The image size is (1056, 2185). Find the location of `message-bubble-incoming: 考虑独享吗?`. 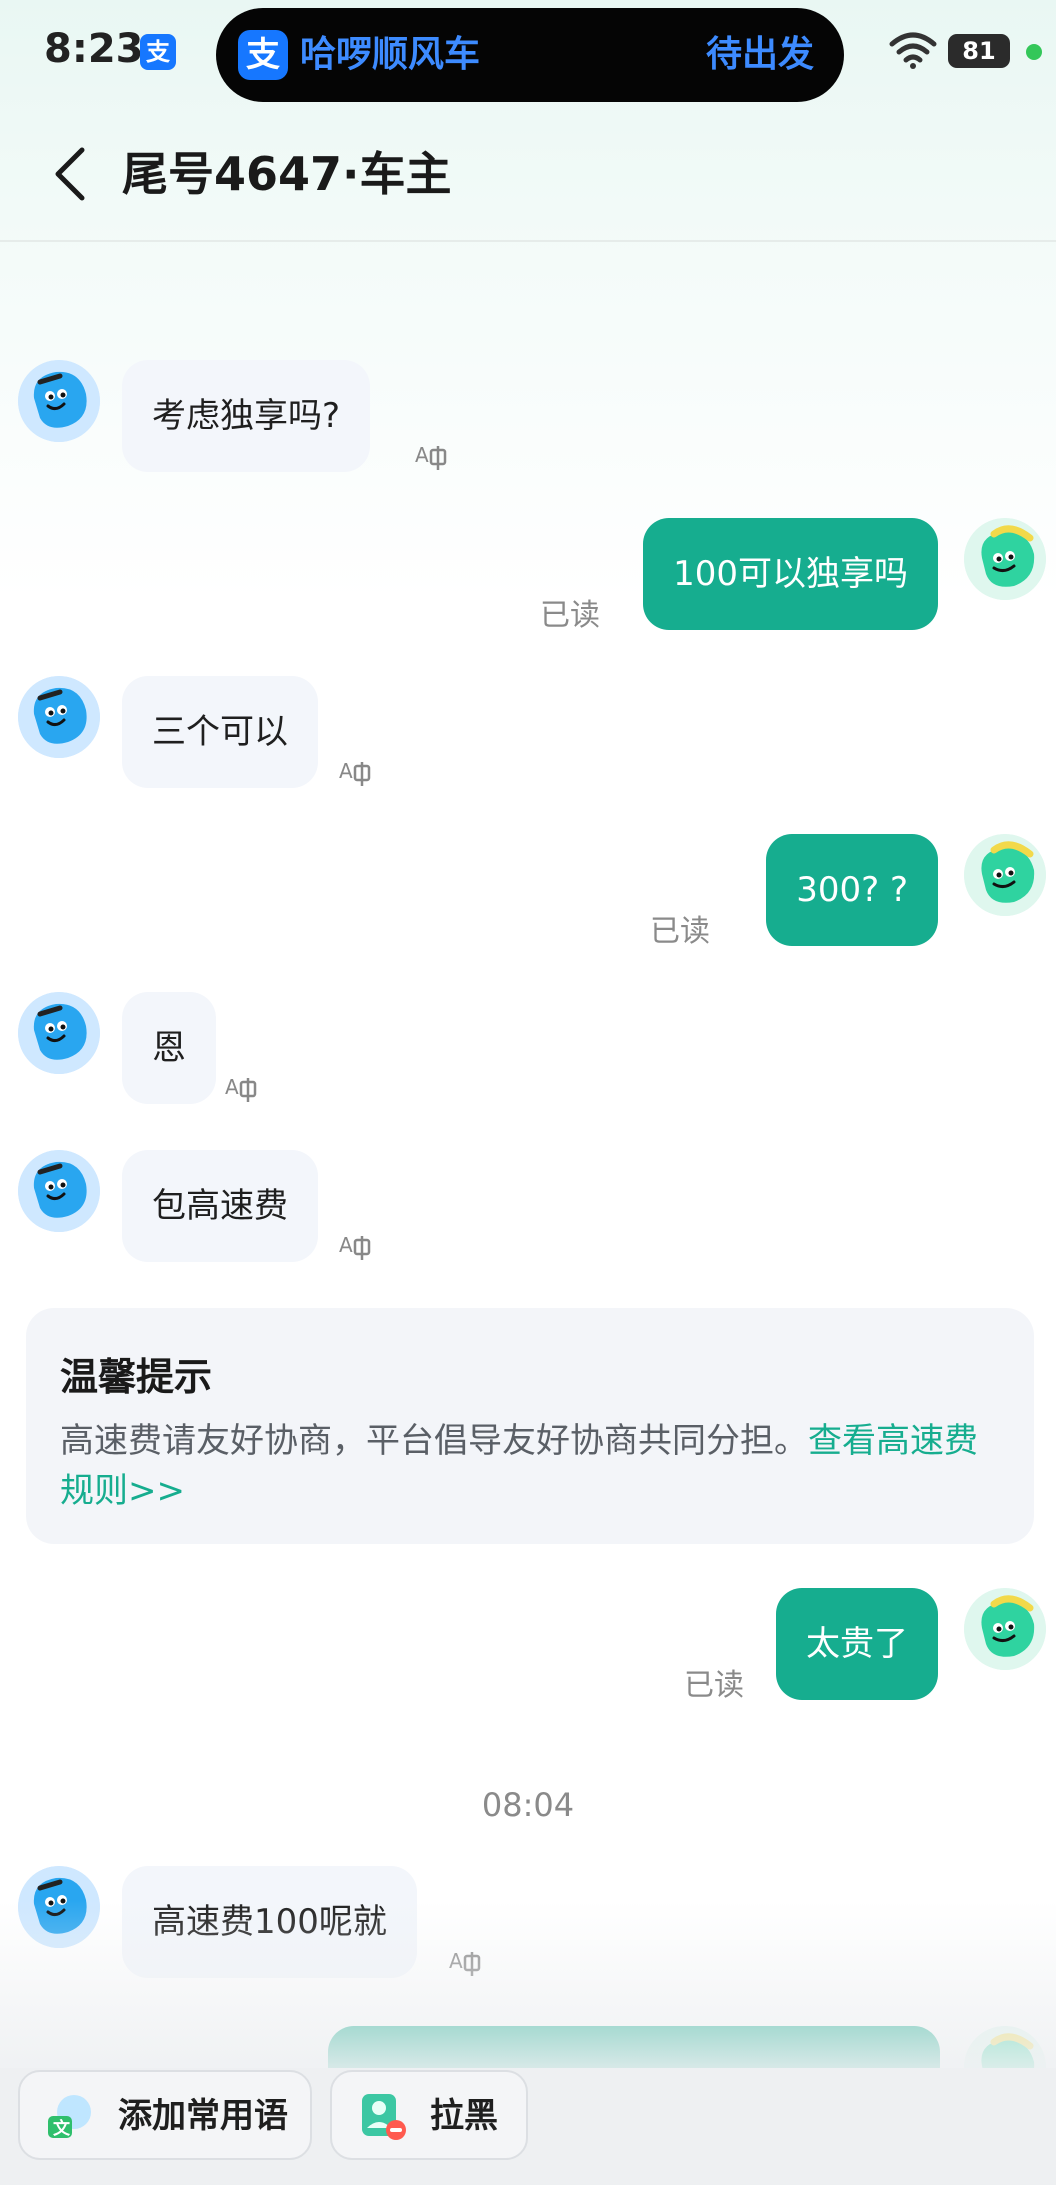

message-bubble-incoming: 考虑独享吗? is located at coordinates (246, 416).